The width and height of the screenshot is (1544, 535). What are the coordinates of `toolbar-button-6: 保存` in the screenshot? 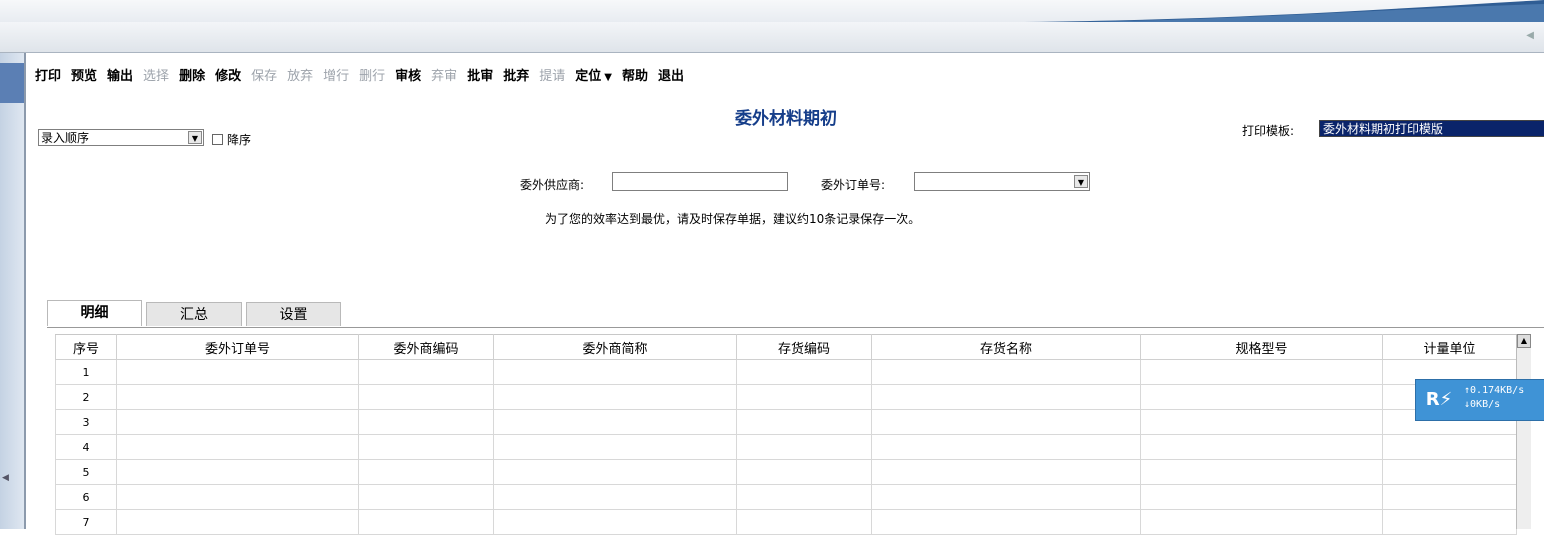 It's located at (264, 77).